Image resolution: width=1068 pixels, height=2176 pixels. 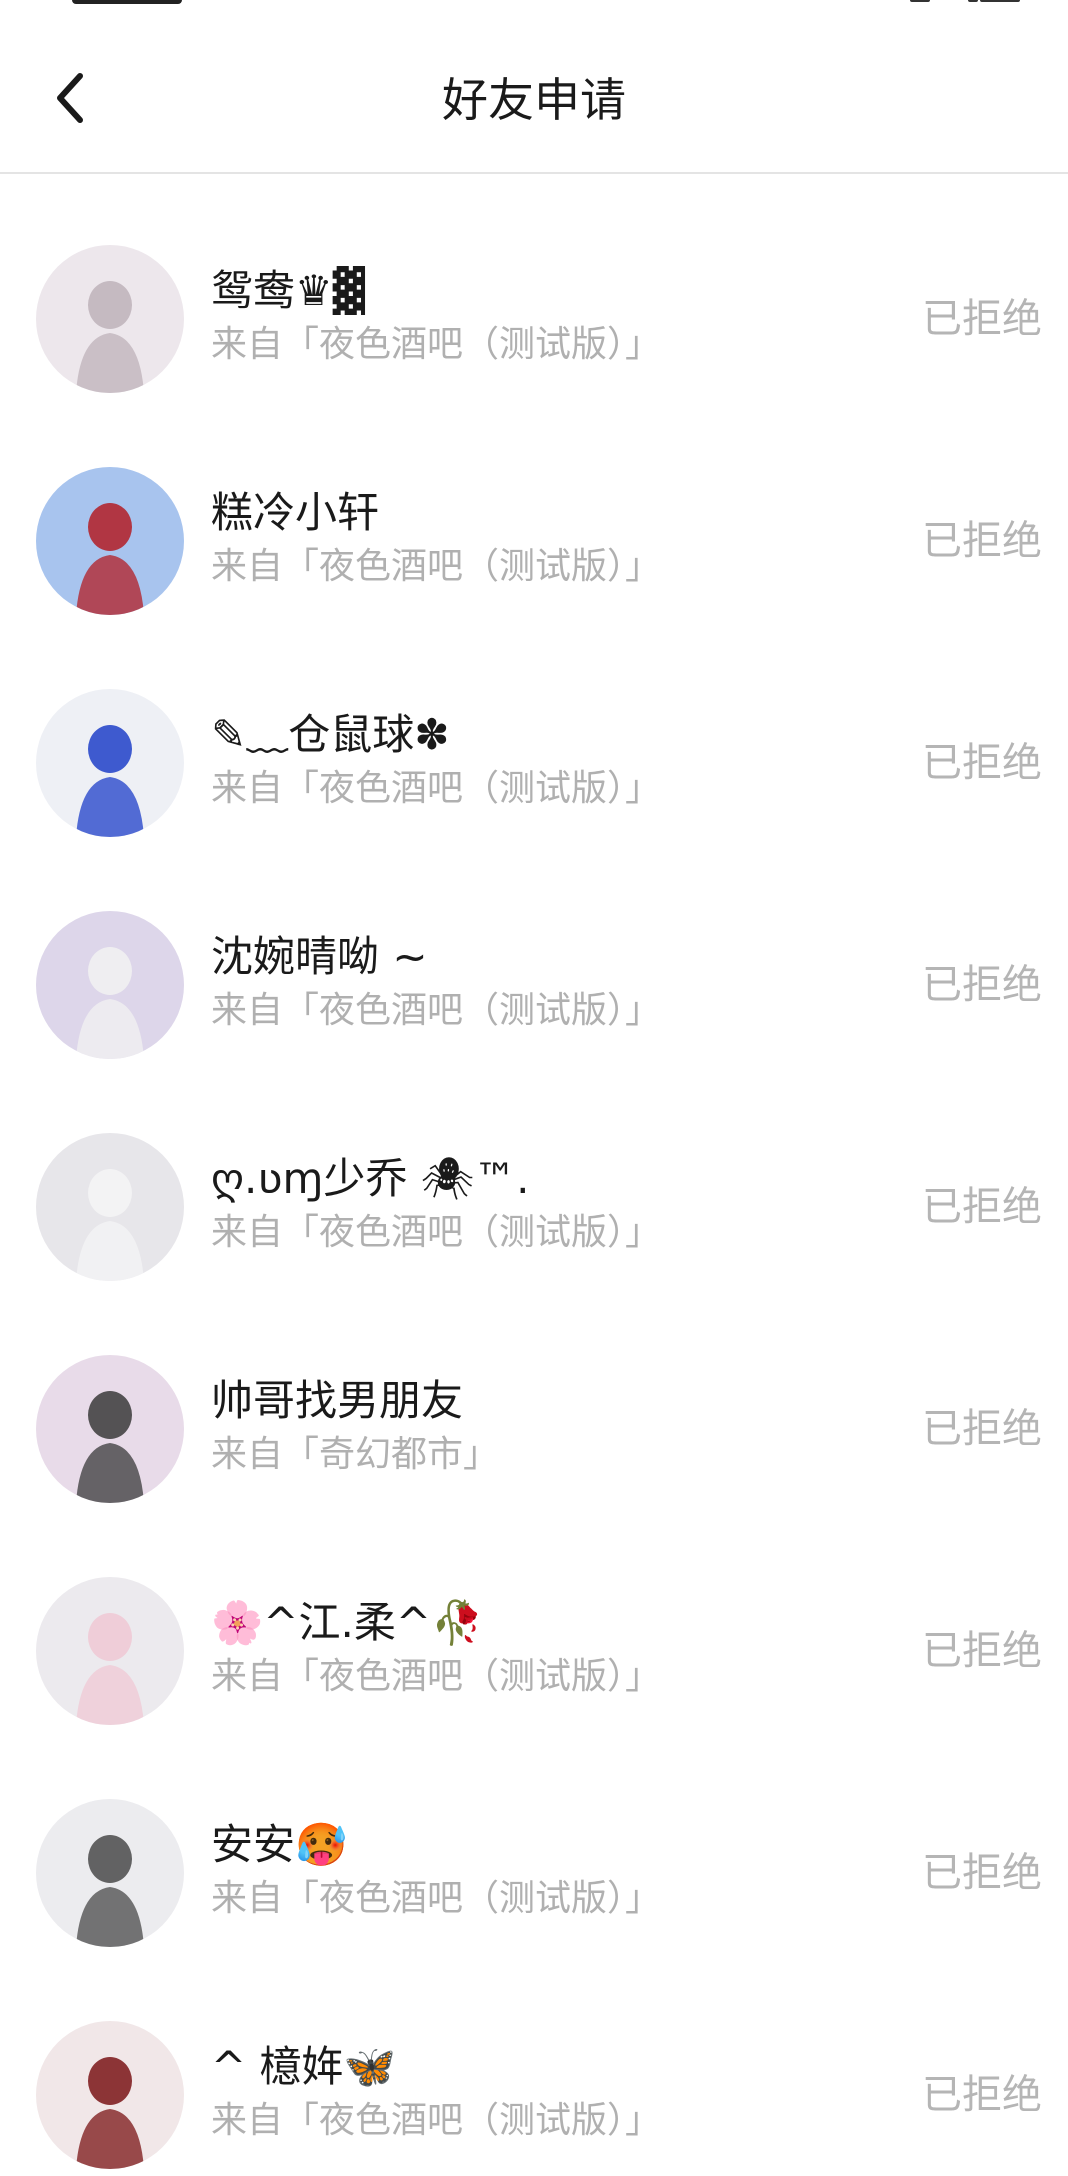 I want to click on friend-request-row: 糕冷小轩 来自「夜色酒吧（测试版）」 已拒绝, so click(x=534, y=508).